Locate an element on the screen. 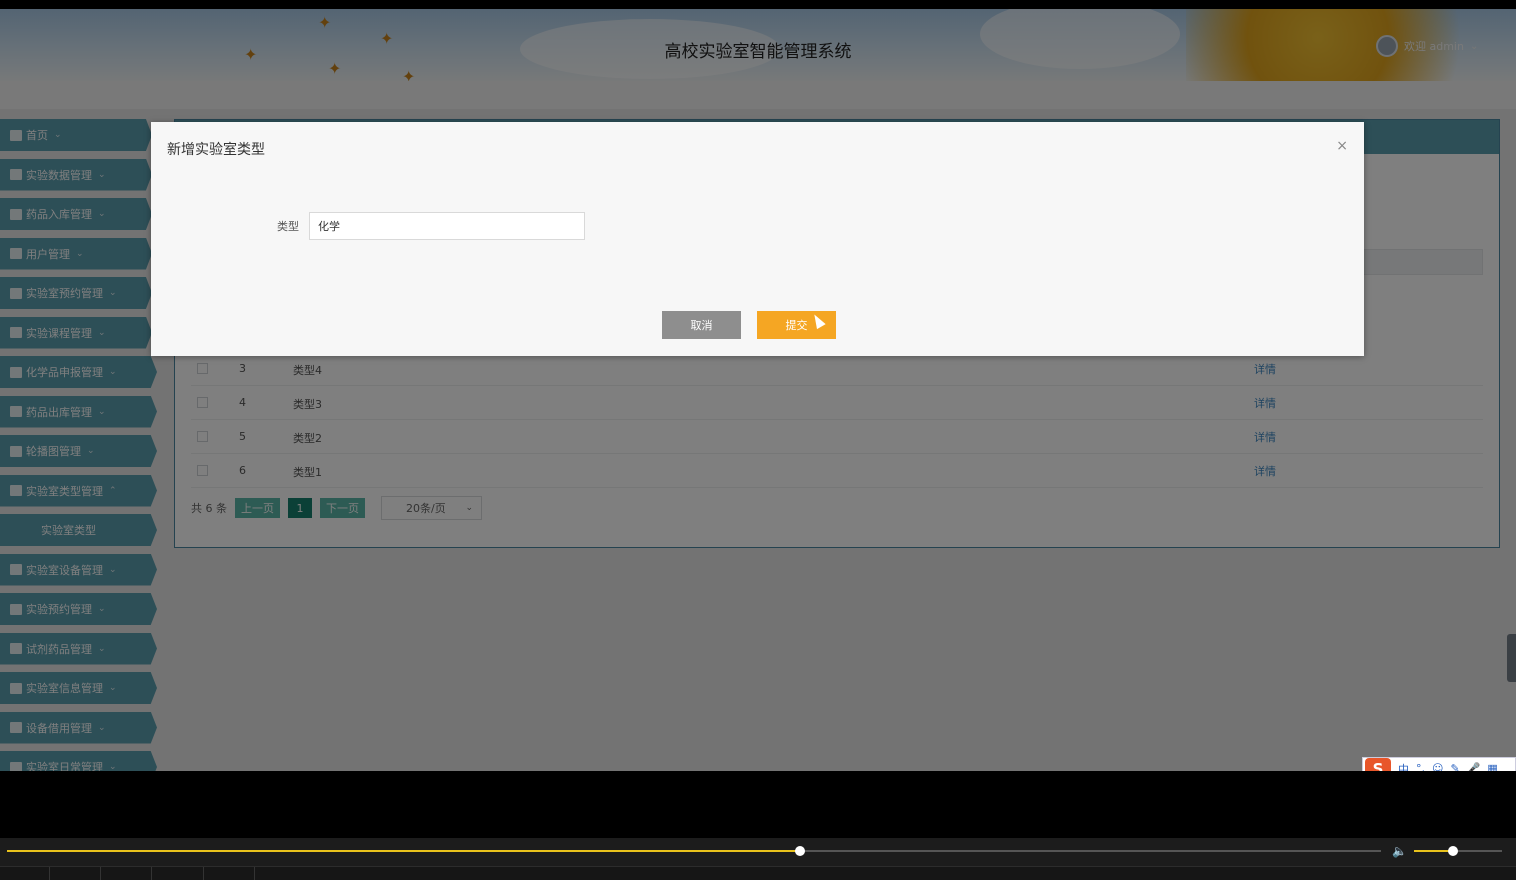 This screenshot has width=1516, height=880. dialog-title: 新增实验室类型 is located at coordinates (216, 150).